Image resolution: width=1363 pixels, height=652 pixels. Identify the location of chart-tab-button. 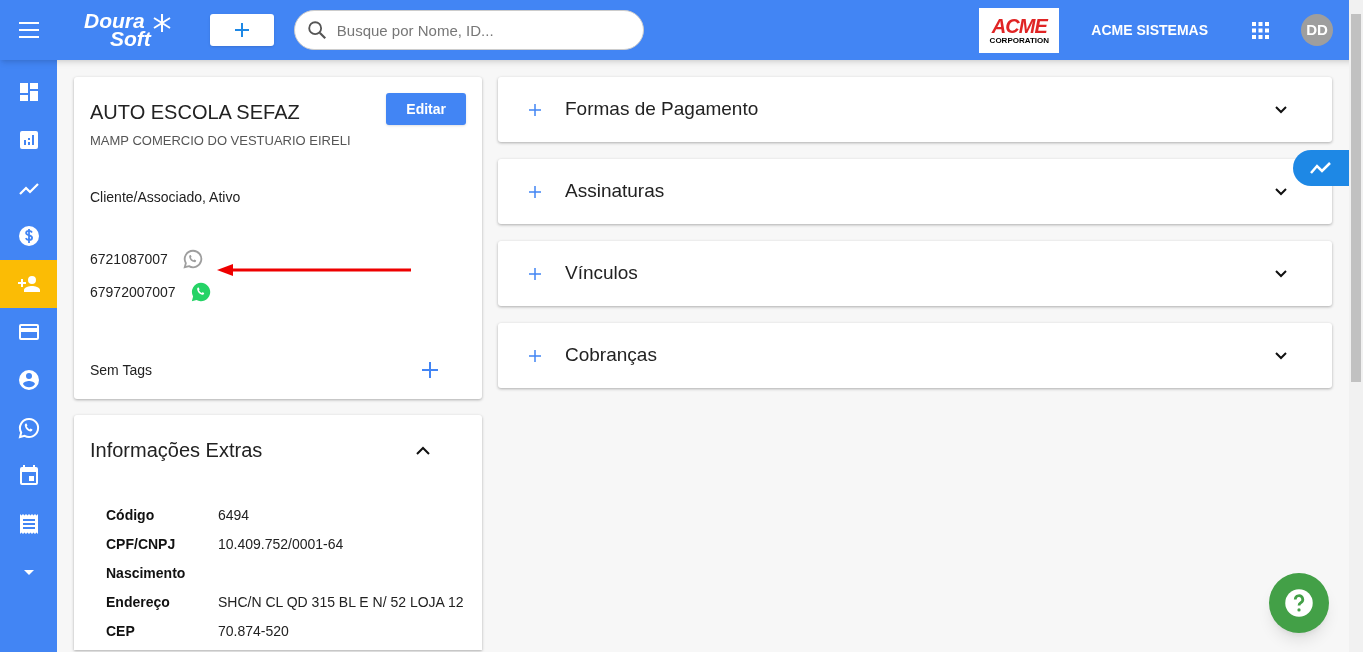
(1321, 168).